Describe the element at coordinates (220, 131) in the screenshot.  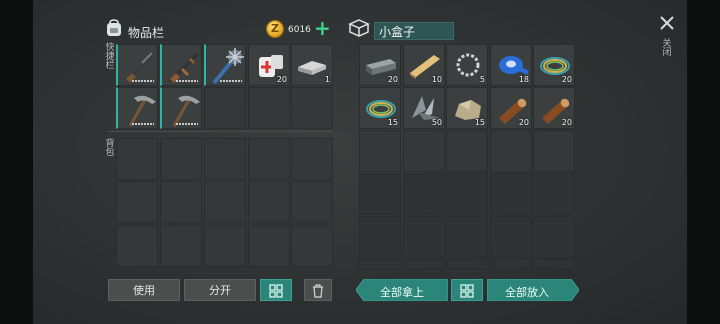
I see `section-divider` at that location.